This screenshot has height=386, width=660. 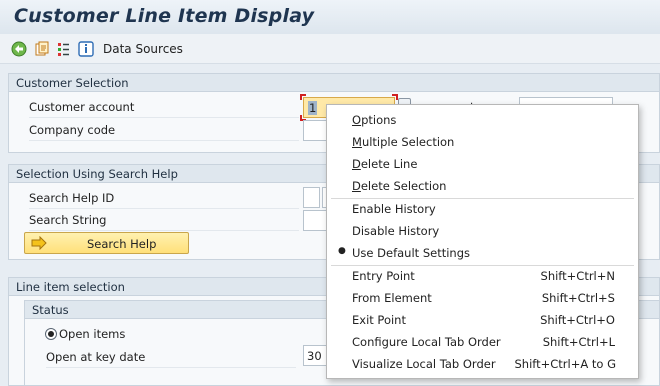 I want to click on data-sources-button: Data Sources, so click(x=143, y=49).